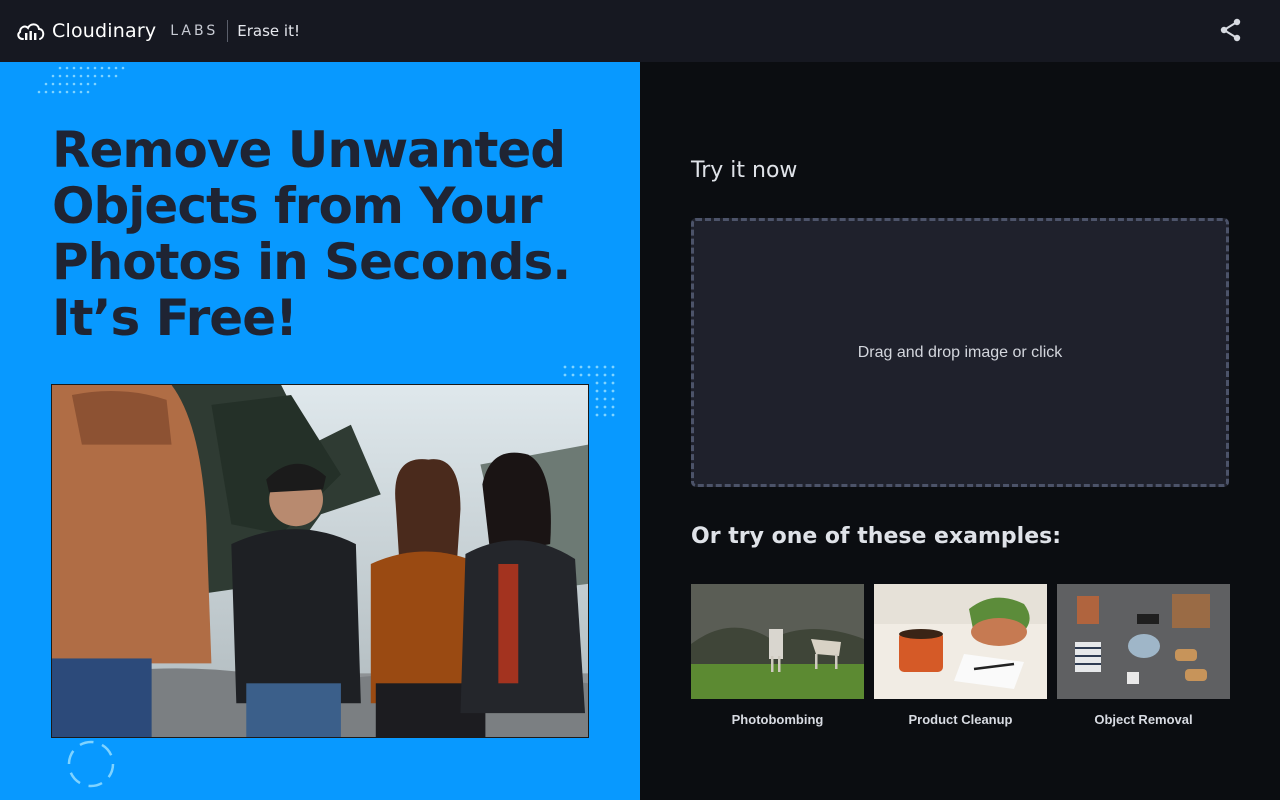 The height and width of the screenshot is (800, 1280). I want to click on share-icon, so click(1231, 30).